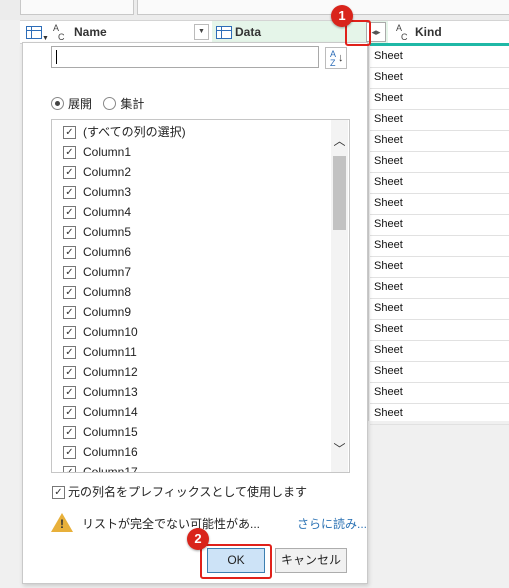 The width and height of the screenshot is (509, 588). What do you see at coordinates (132, 104) in the screenshot?
I see `radio-aggregate-label: 集計` at bounding box center [132, 104].